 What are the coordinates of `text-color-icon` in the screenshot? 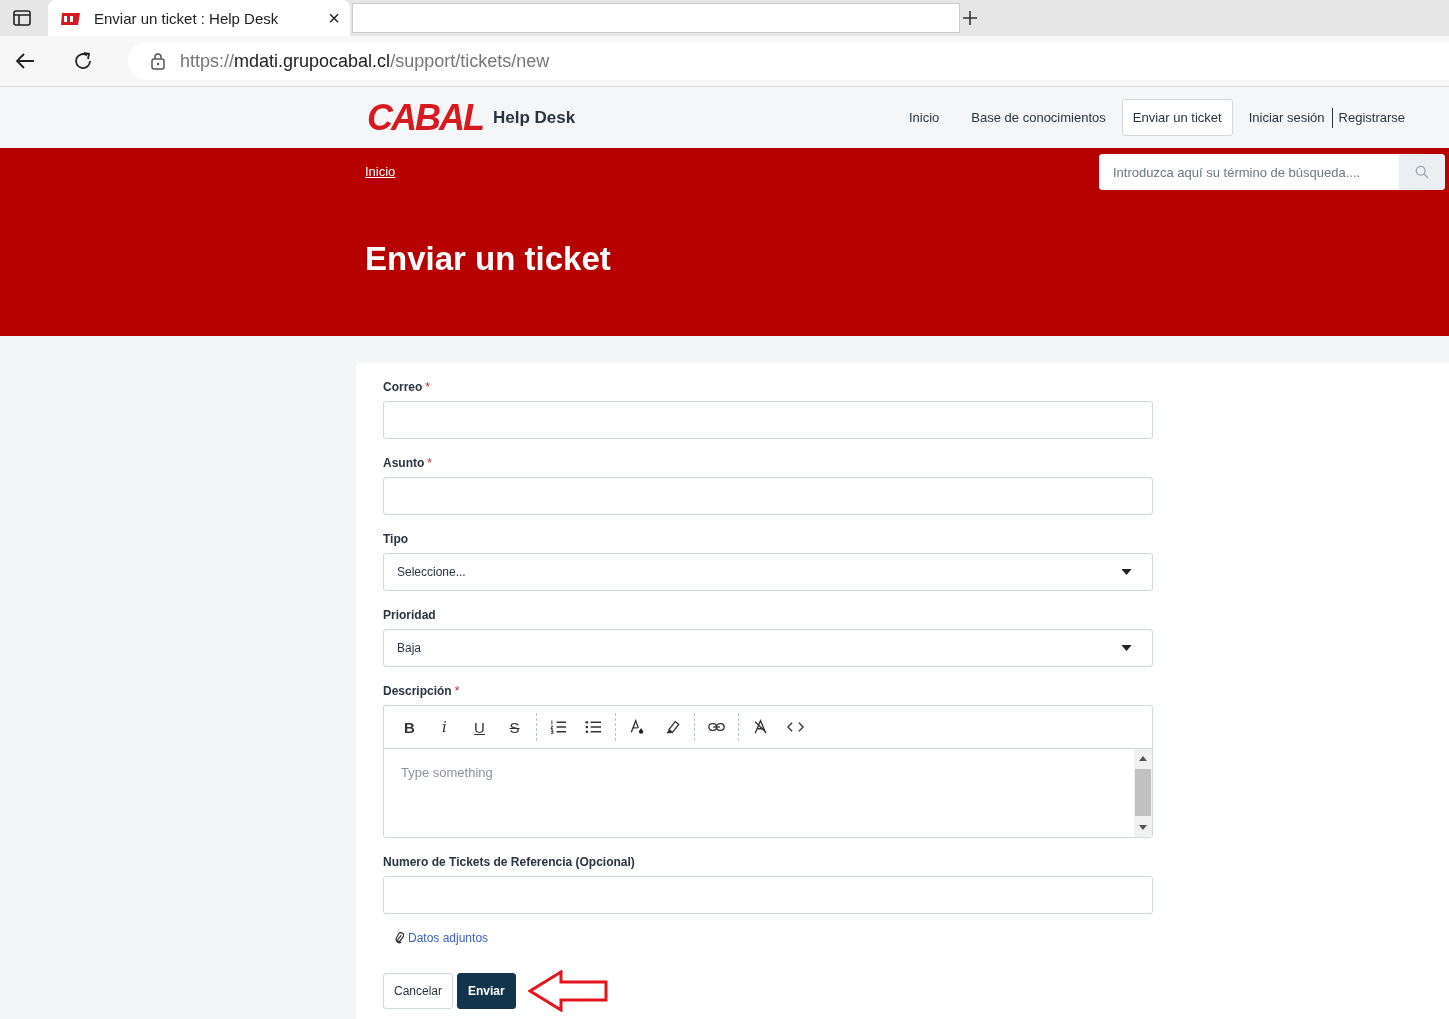 It's located at (637, 727).